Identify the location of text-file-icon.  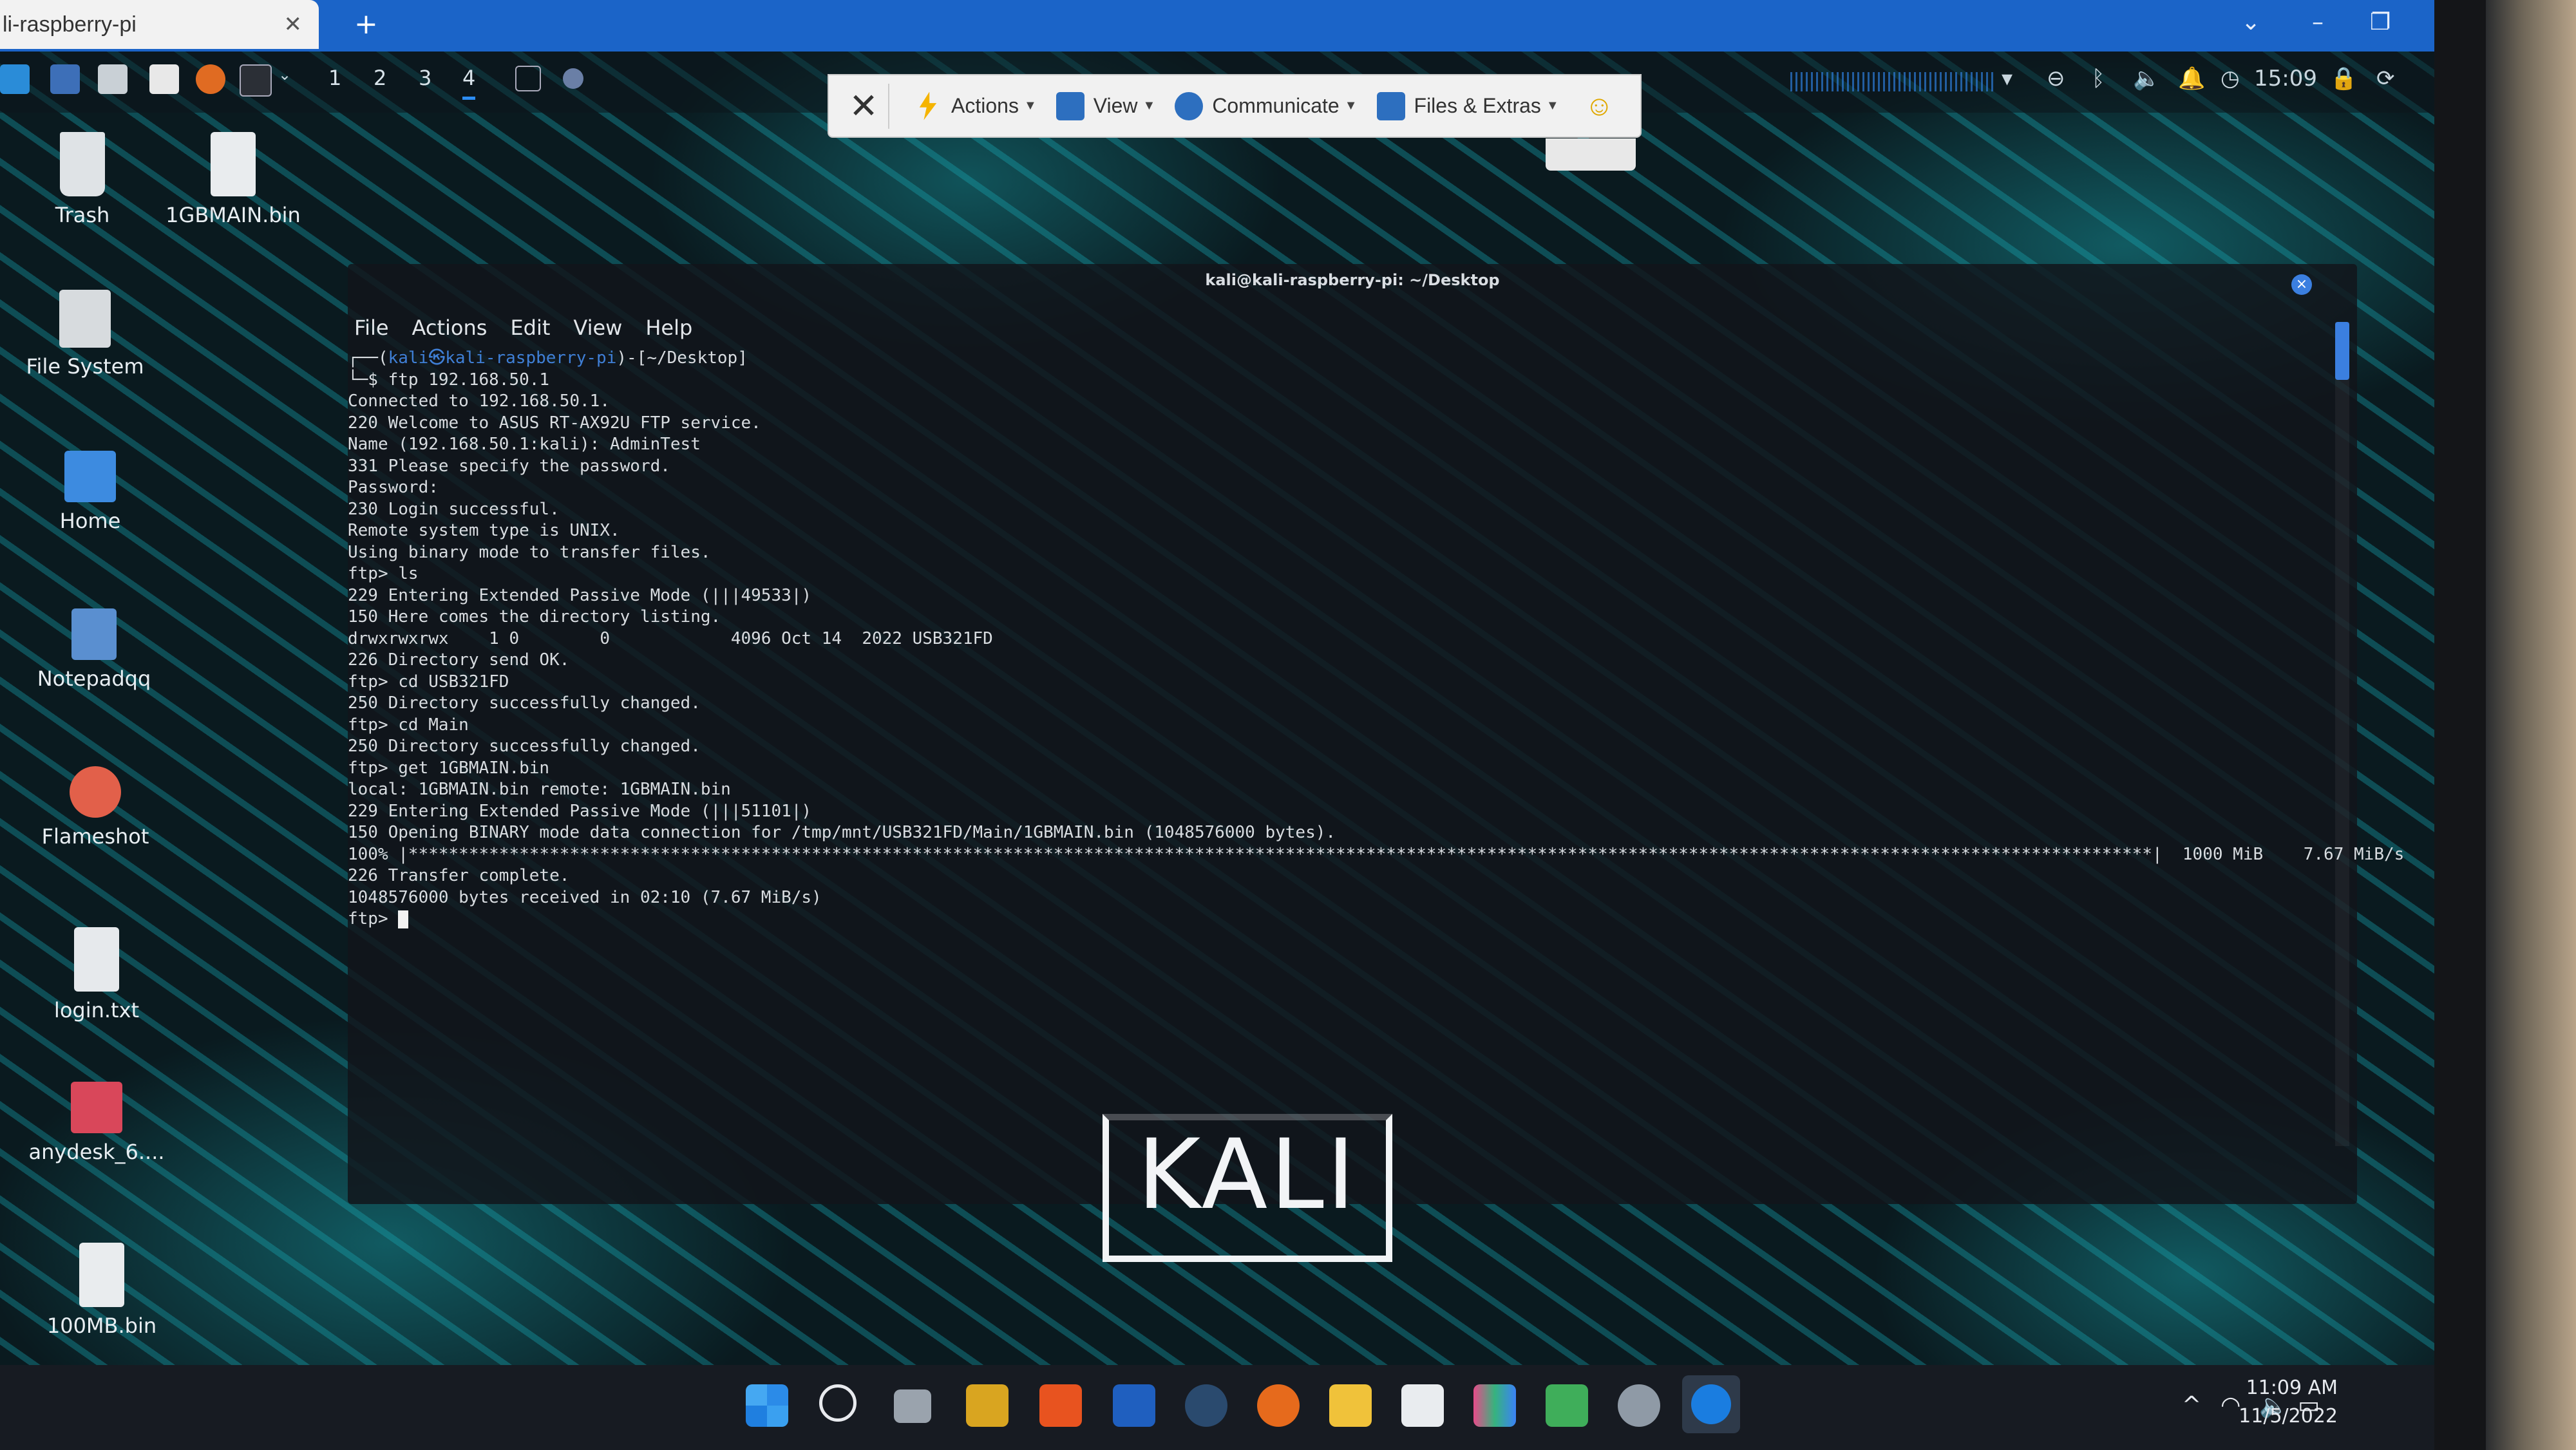
(96, 960).